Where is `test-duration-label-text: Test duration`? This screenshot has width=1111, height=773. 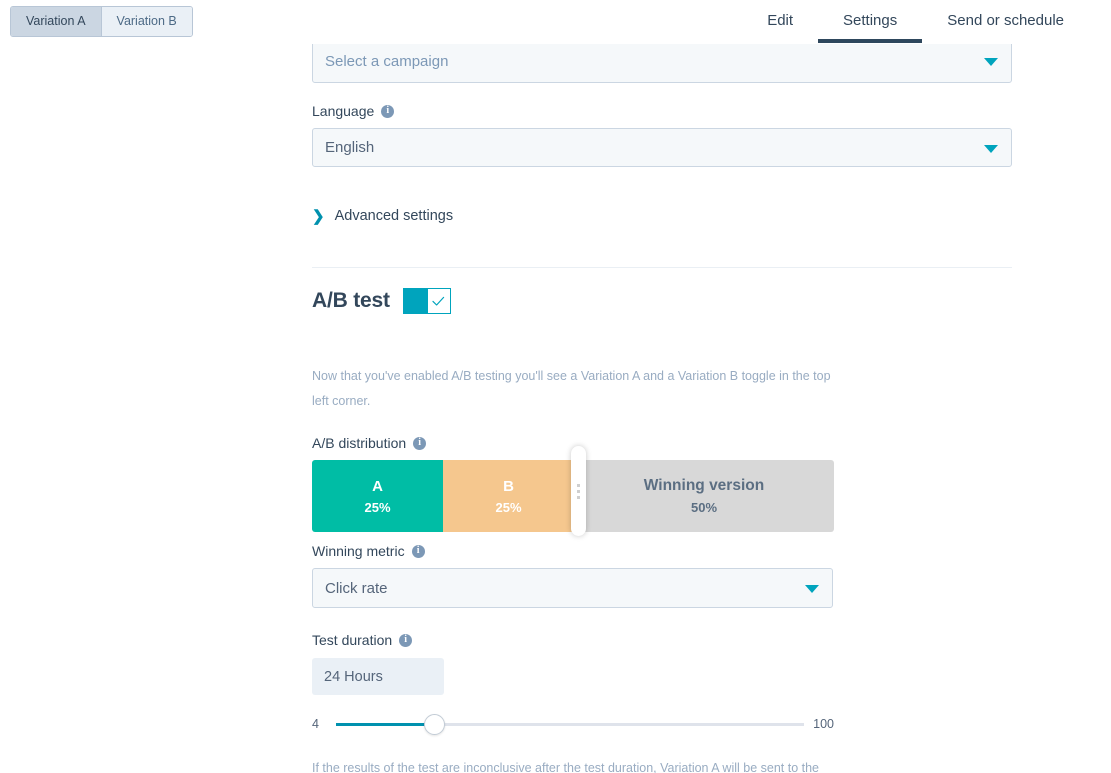
test-duration-label-text: Test duration is located at coordinates (352, 640).